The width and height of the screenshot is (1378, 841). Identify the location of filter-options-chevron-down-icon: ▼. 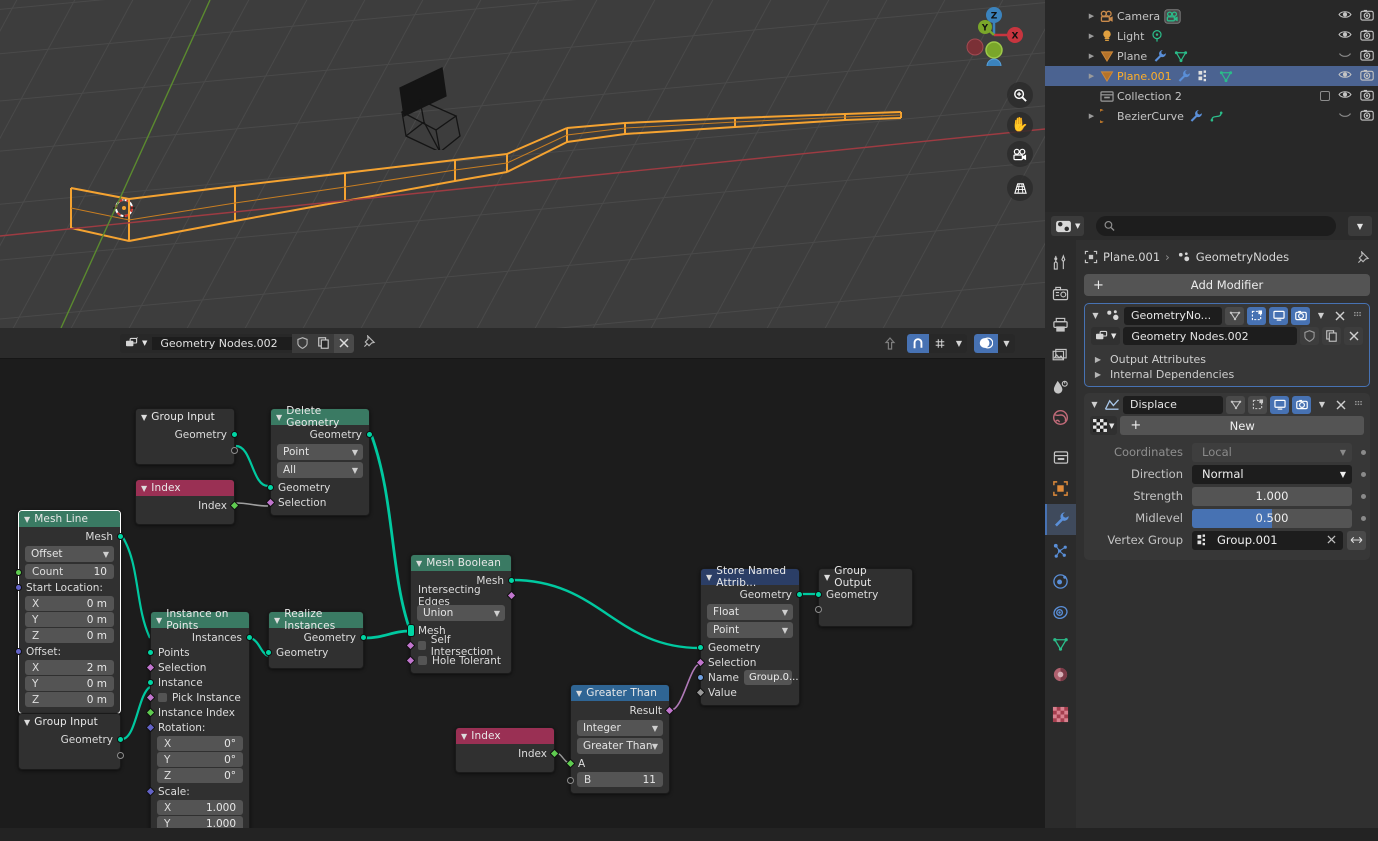
(1360, 226).